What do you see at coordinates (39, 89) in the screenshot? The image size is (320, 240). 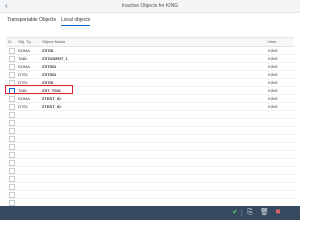 I see `selection-highlight-box` at bounding box center [39, 89].